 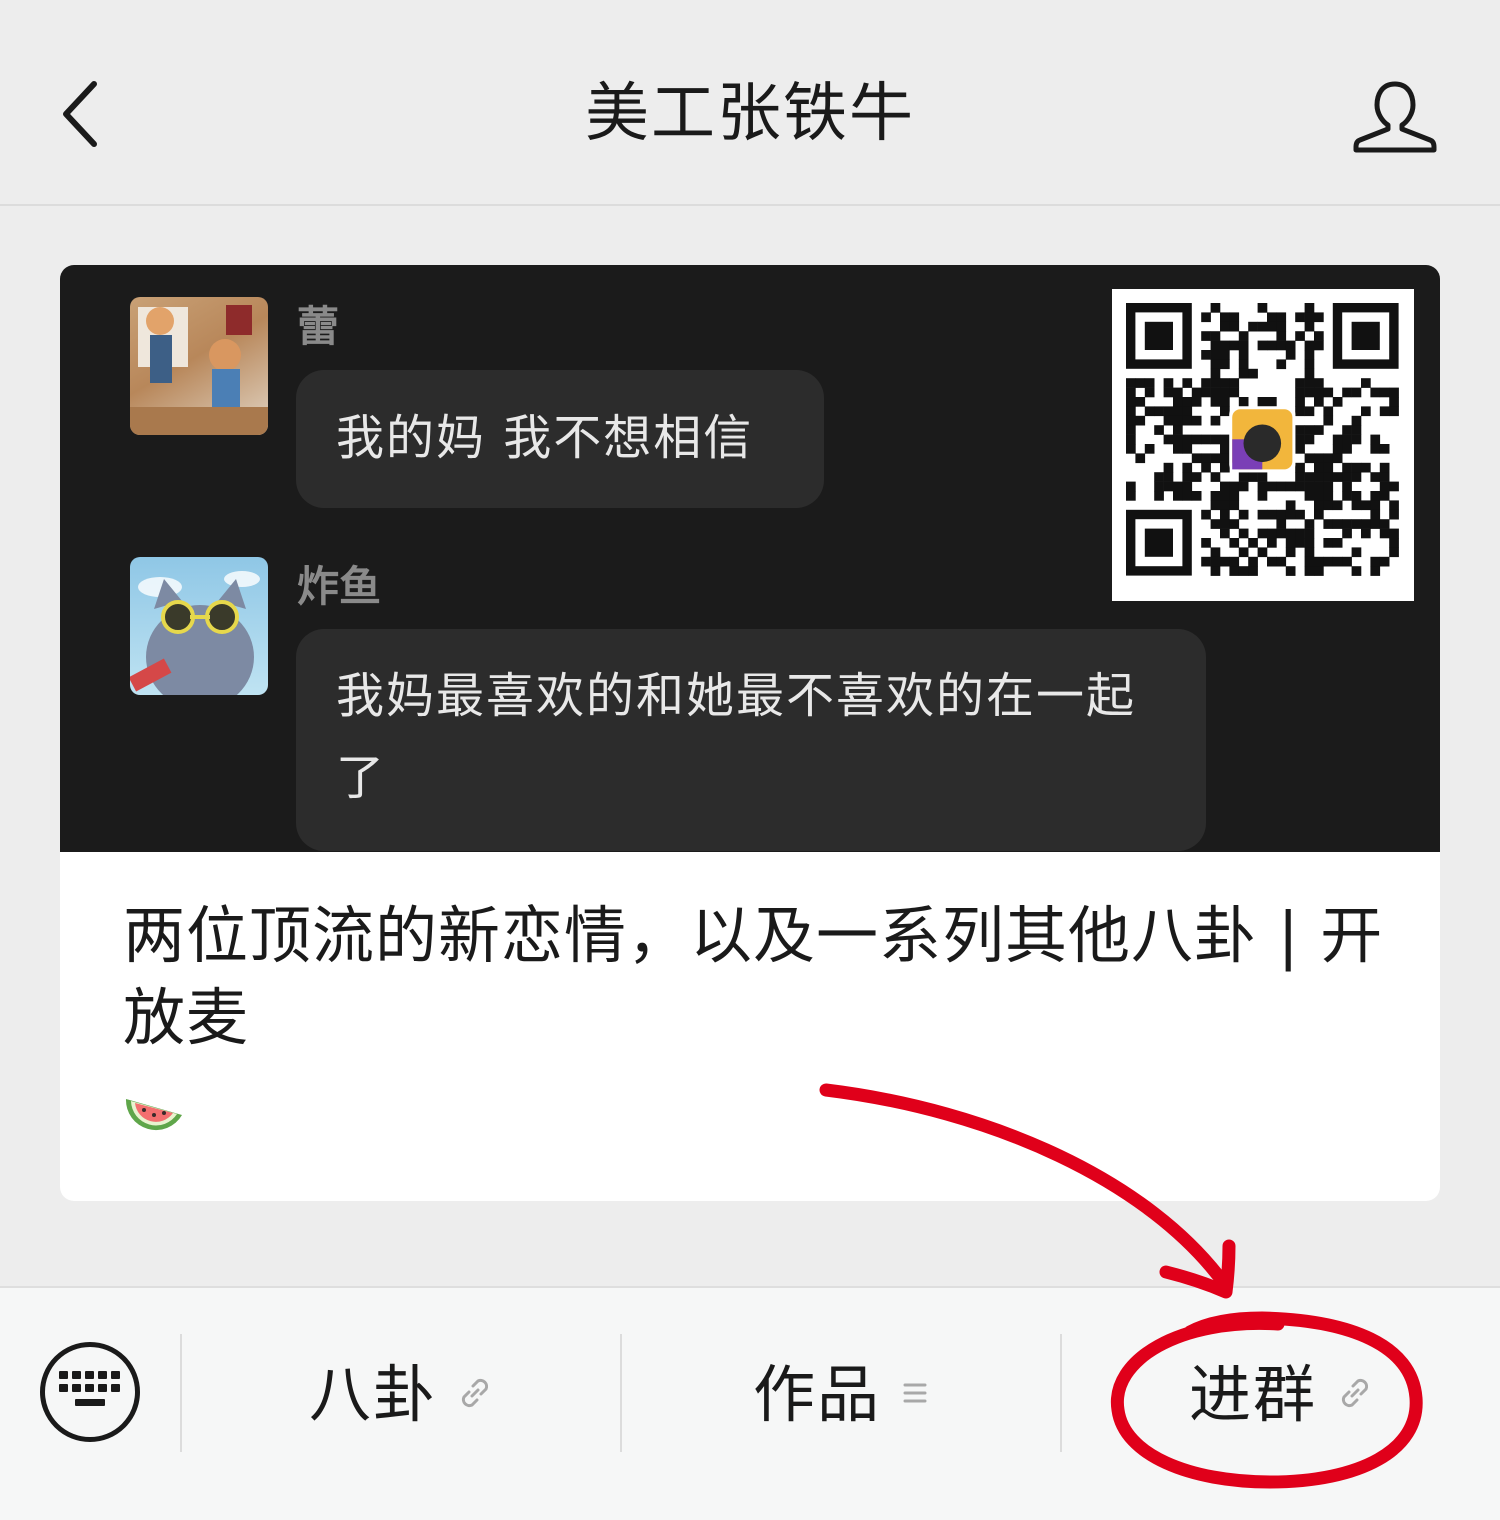 I want to click on menu-item-label: 作品, so click(x=816, y=1394).